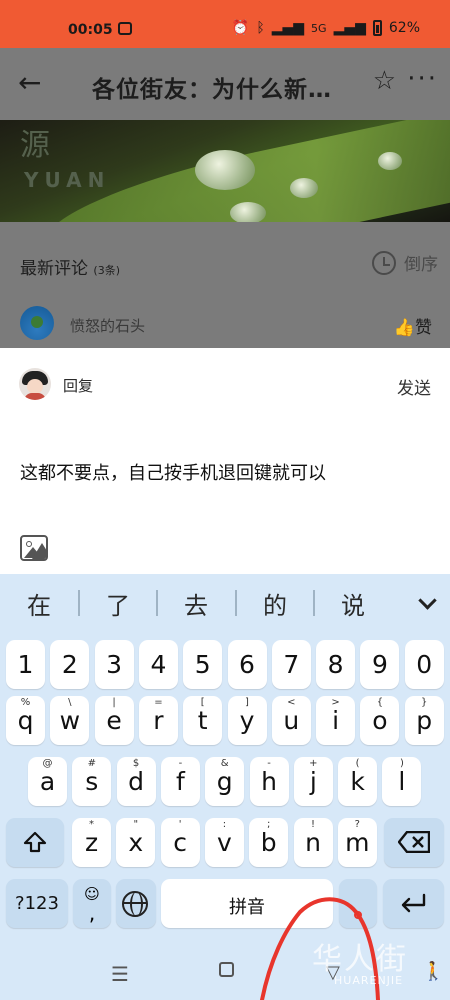 This screenshot has height=1000, width=450. Describe the element at coordinates (353, 603) in the screenshot. I see `candidate-word: 说` at that location.